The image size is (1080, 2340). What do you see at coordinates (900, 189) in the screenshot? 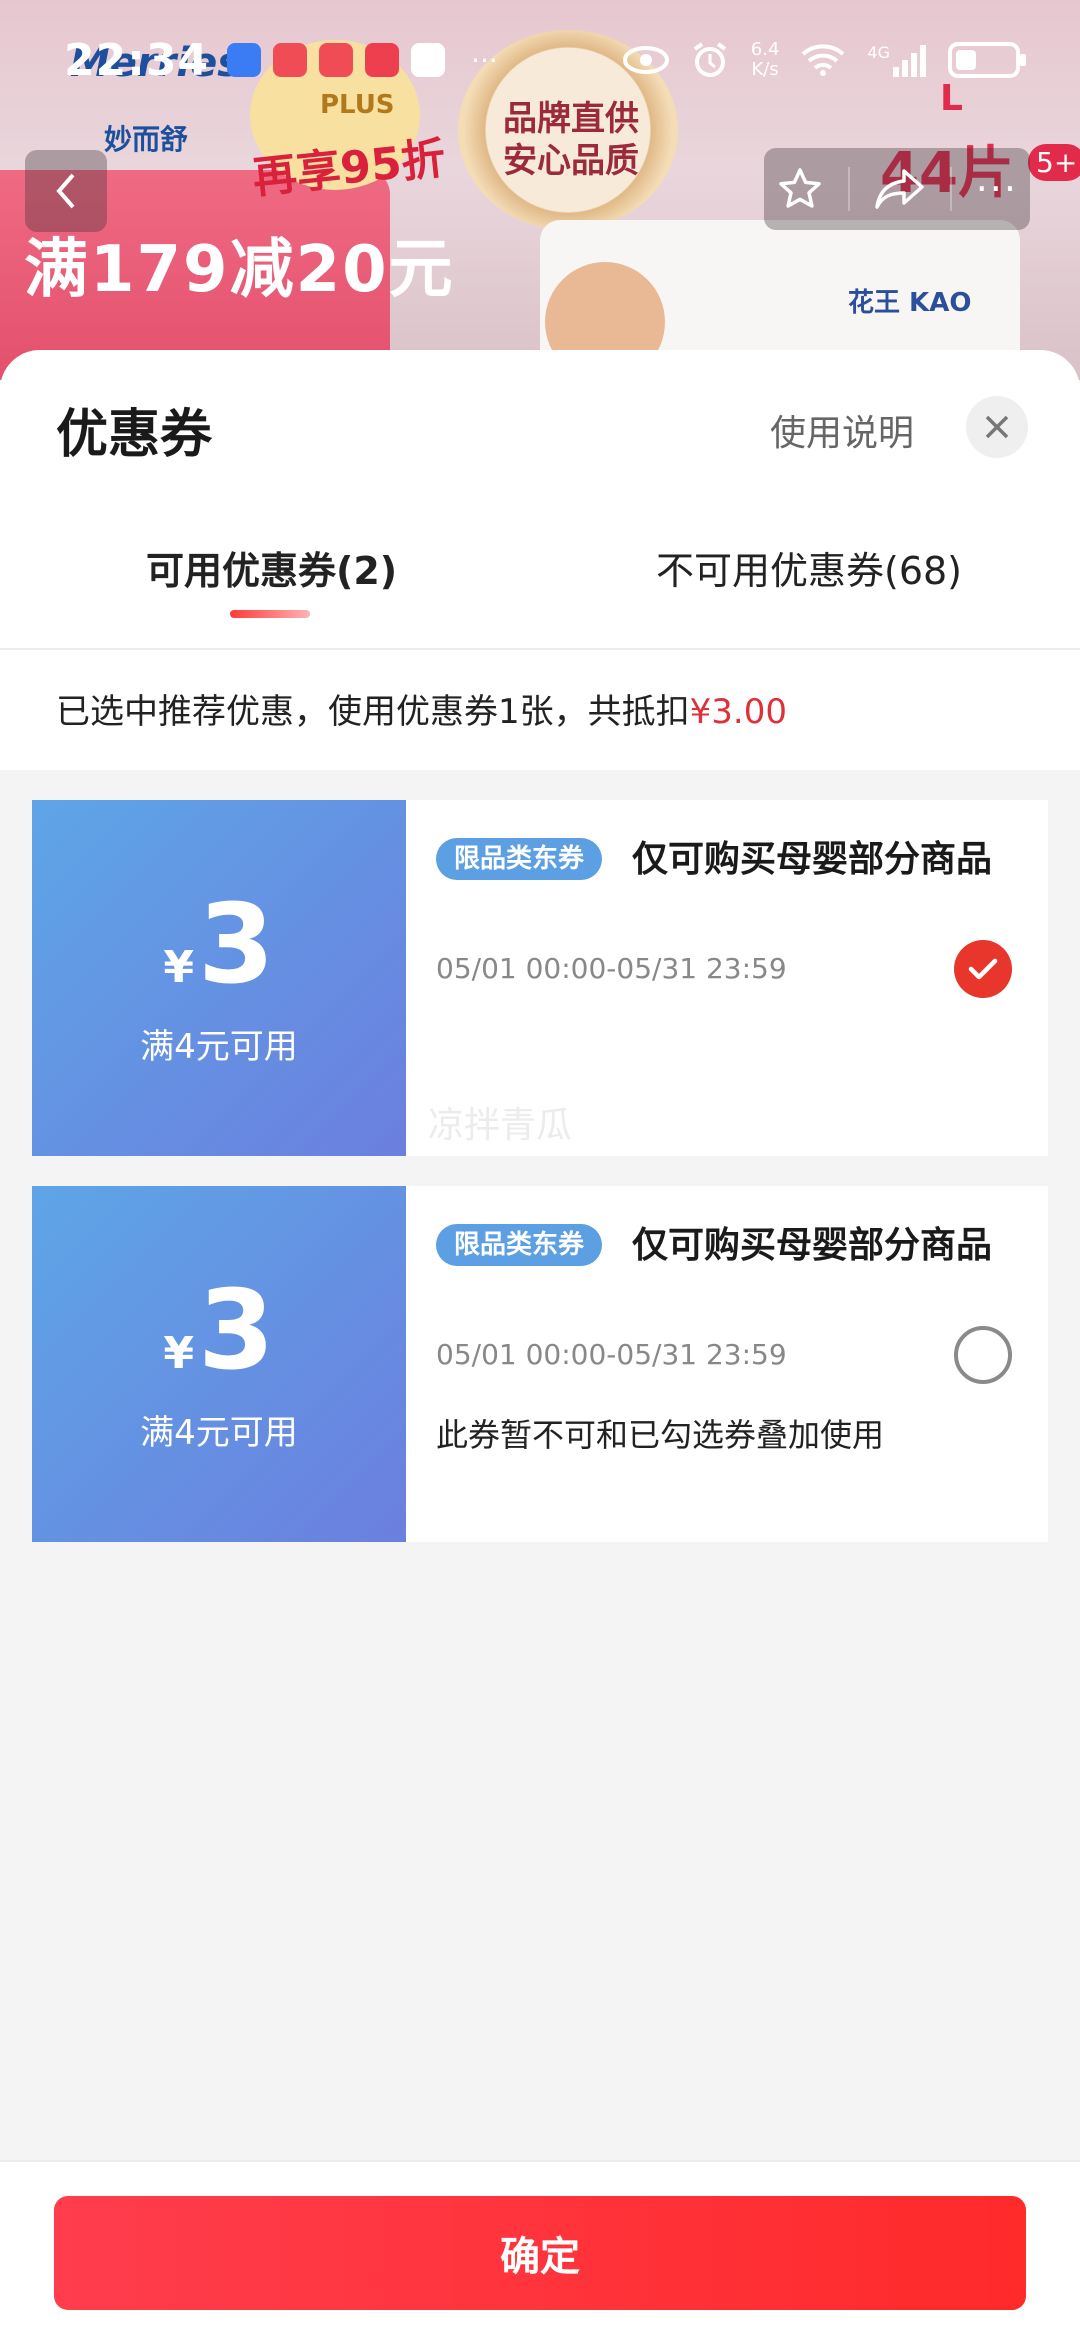
I see `share-icon` at bounding box center [900, 189].